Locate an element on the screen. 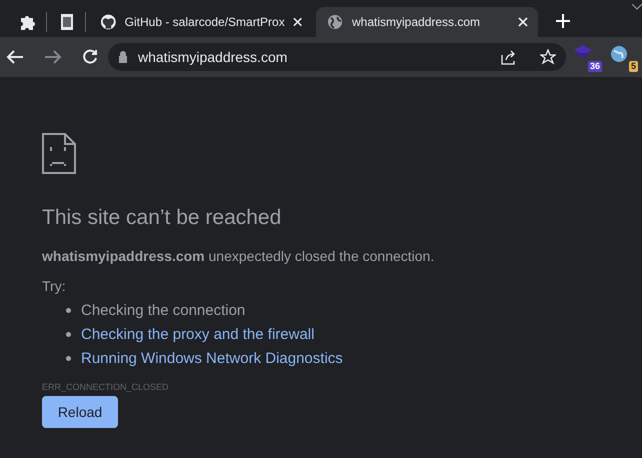 This screenshot has width=642, height=458. browser-tab: GitHub - salarcode/SmartProx is located at coordinates (201, 22).